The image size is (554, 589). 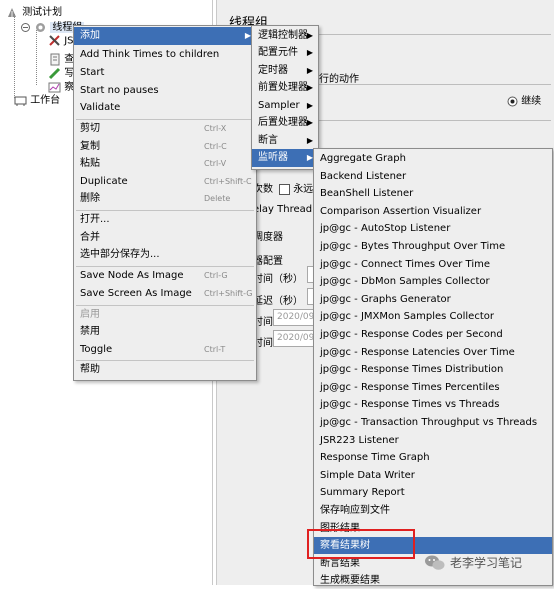 I want to click on listener-item: jp@gc - Bytes Throughput Over Time, so click(x=433, y=246).